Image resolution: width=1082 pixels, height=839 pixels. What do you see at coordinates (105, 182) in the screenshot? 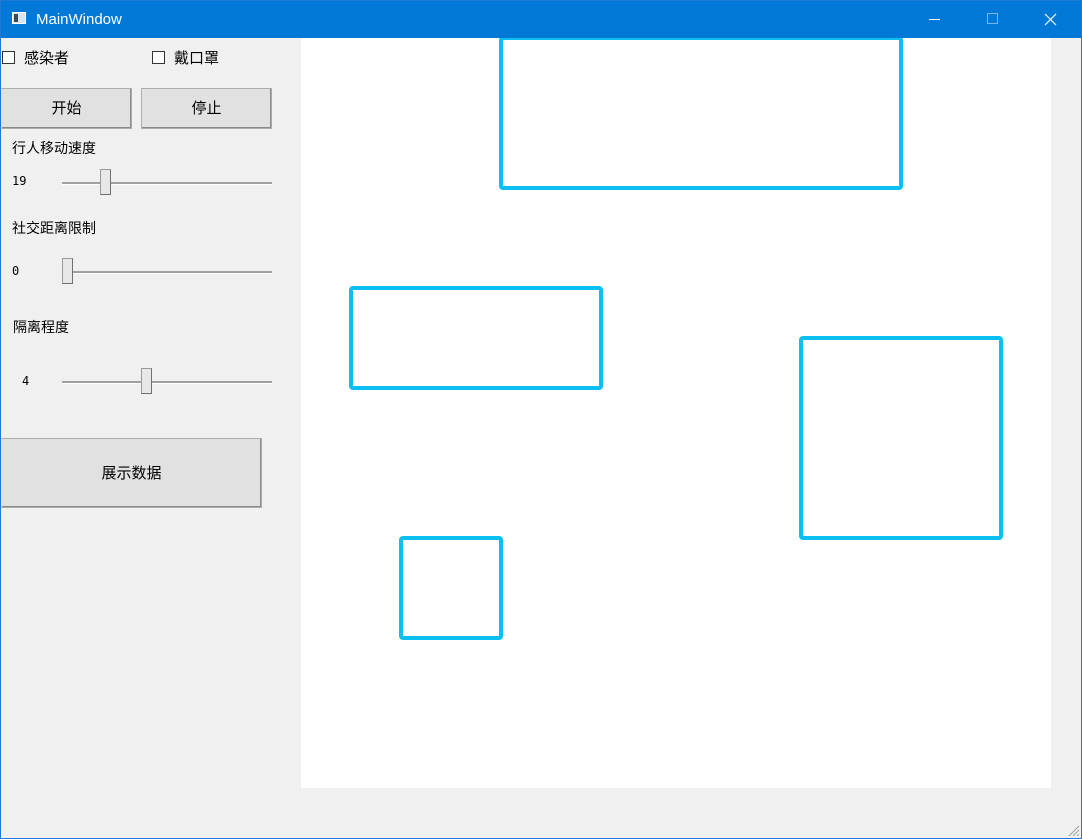
I see `speed-slider-handle` at bounding box center [105, 182].